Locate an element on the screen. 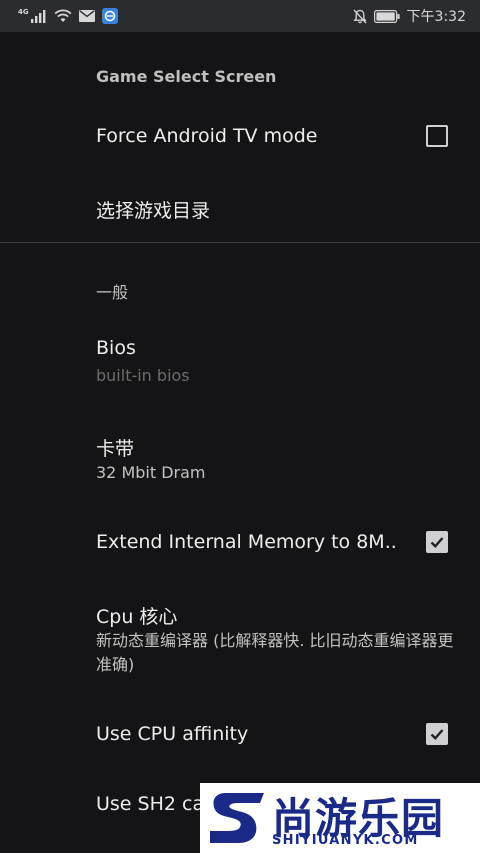 The height and width of the screenshot is (853, 480). wifi-icon is located at coordinates (63, 16).